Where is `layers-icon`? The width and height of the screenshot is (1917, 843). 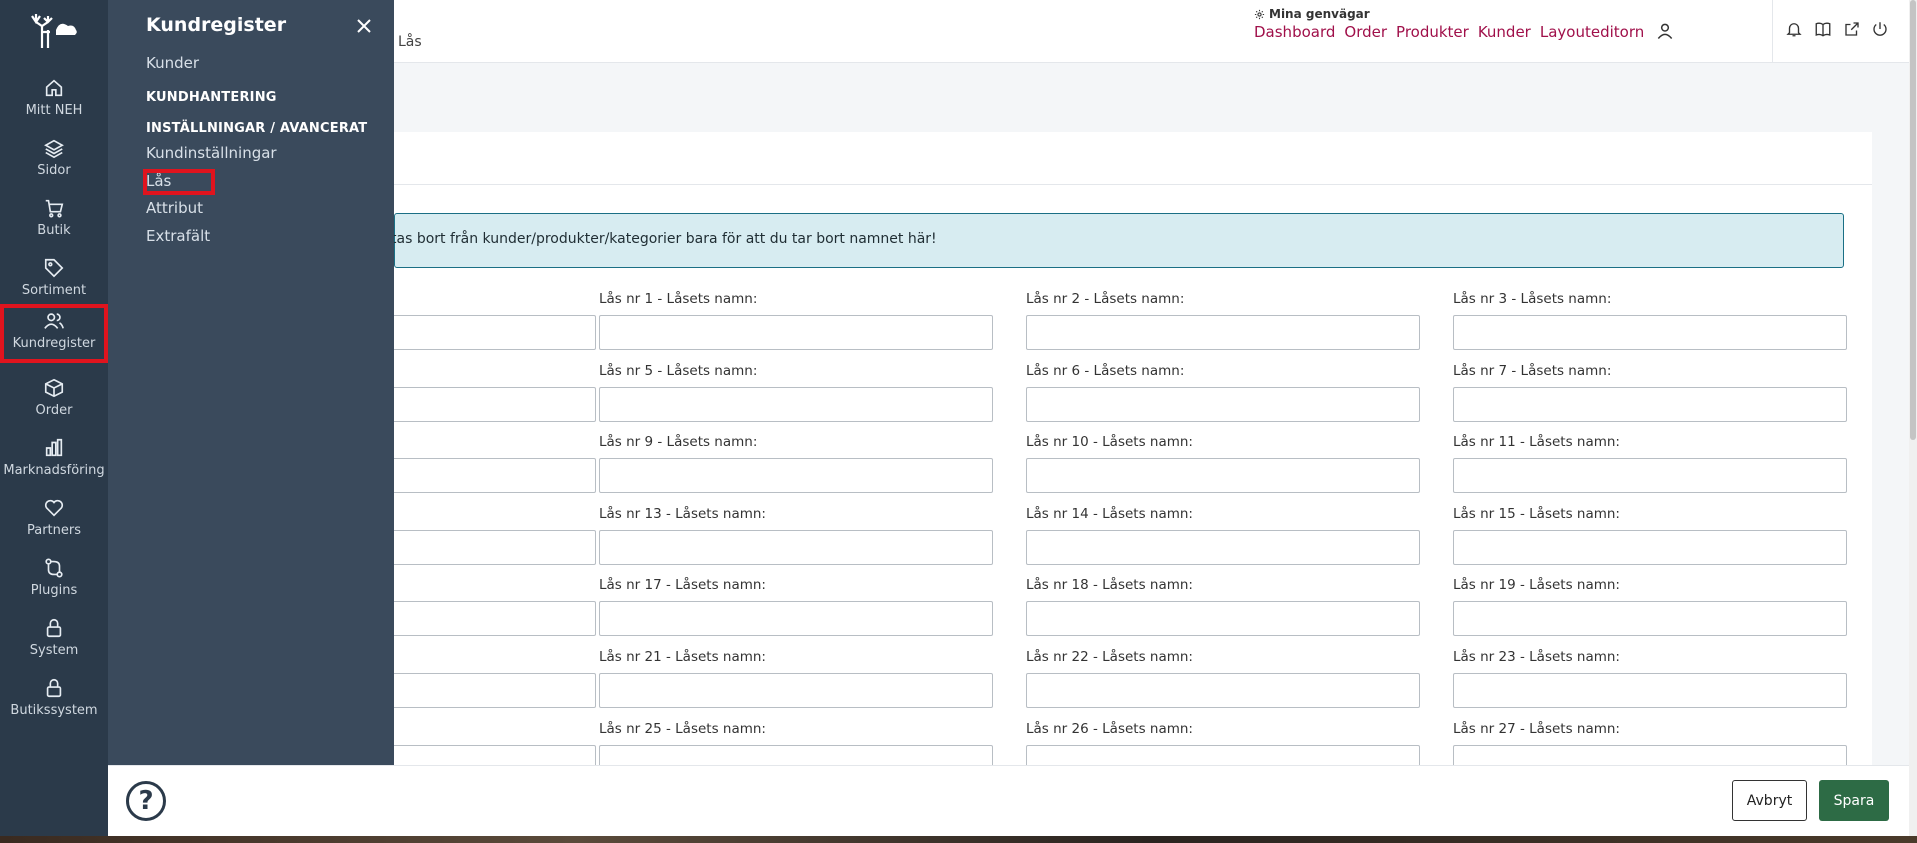 layers-icon is located at coordinates (54, 149).